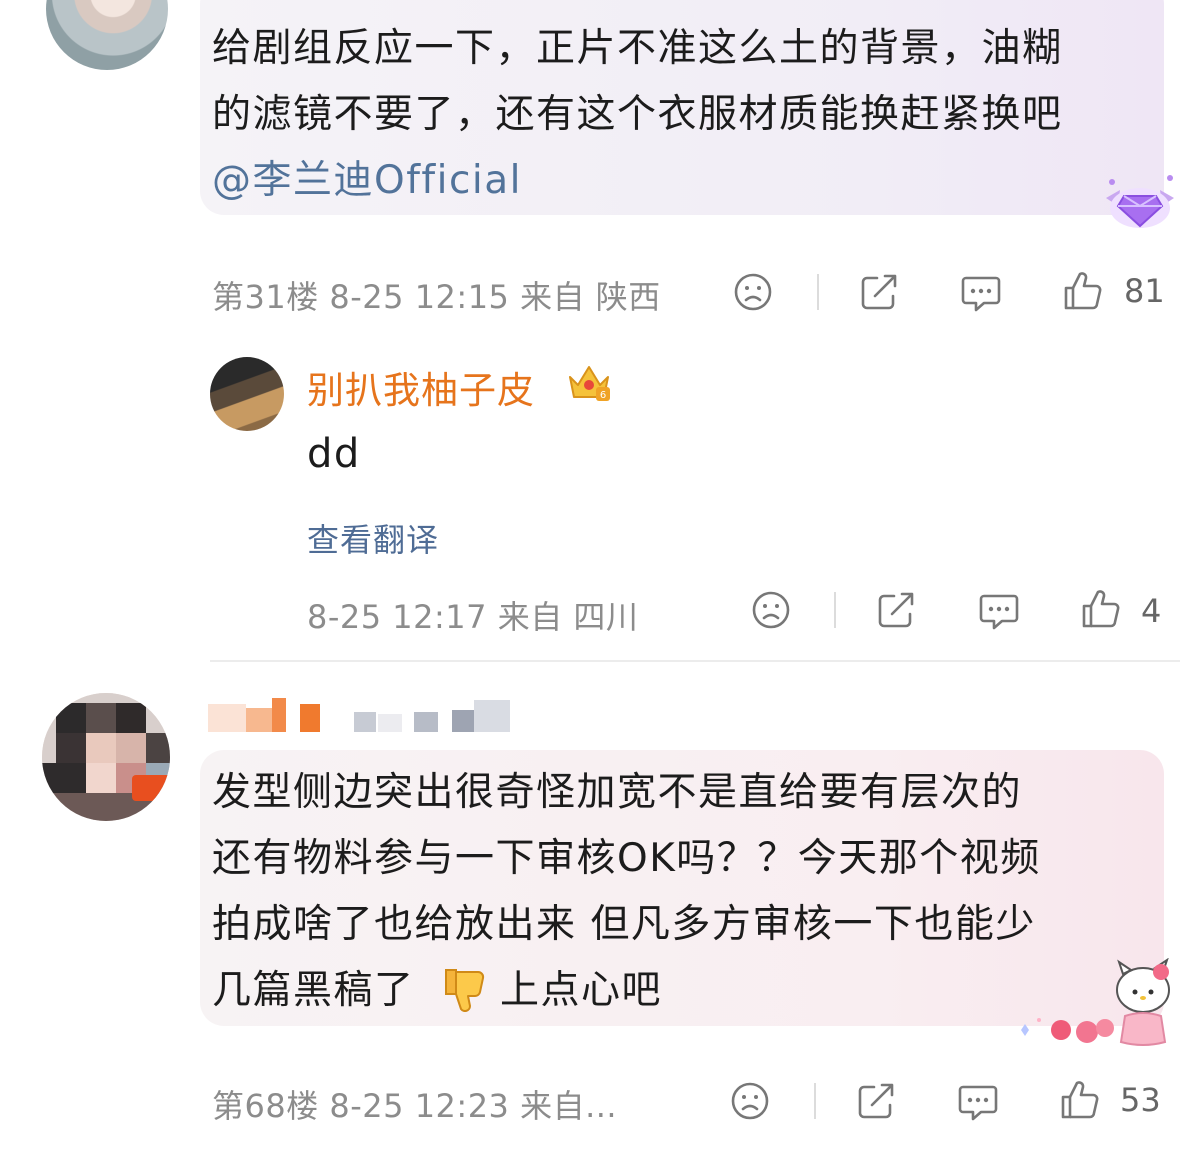 The image size is (1180, 1163). What do you see at coordinates (334, 454) in the screenshot?
I see `reply-text: dd` at bounding box center [334, 454].